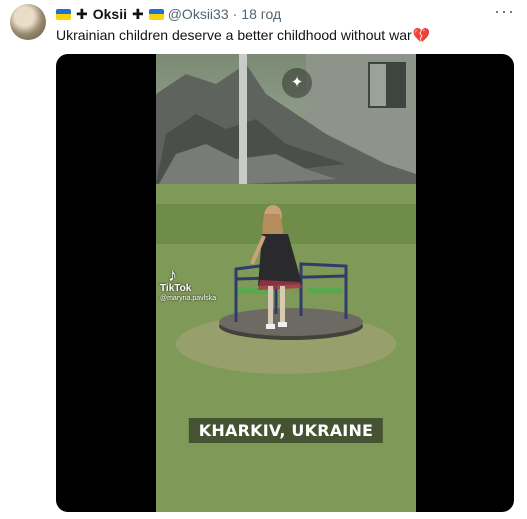 This screenshot has width=527, height=519. I want to click on timestamp: 18 год, so click(261, 14).